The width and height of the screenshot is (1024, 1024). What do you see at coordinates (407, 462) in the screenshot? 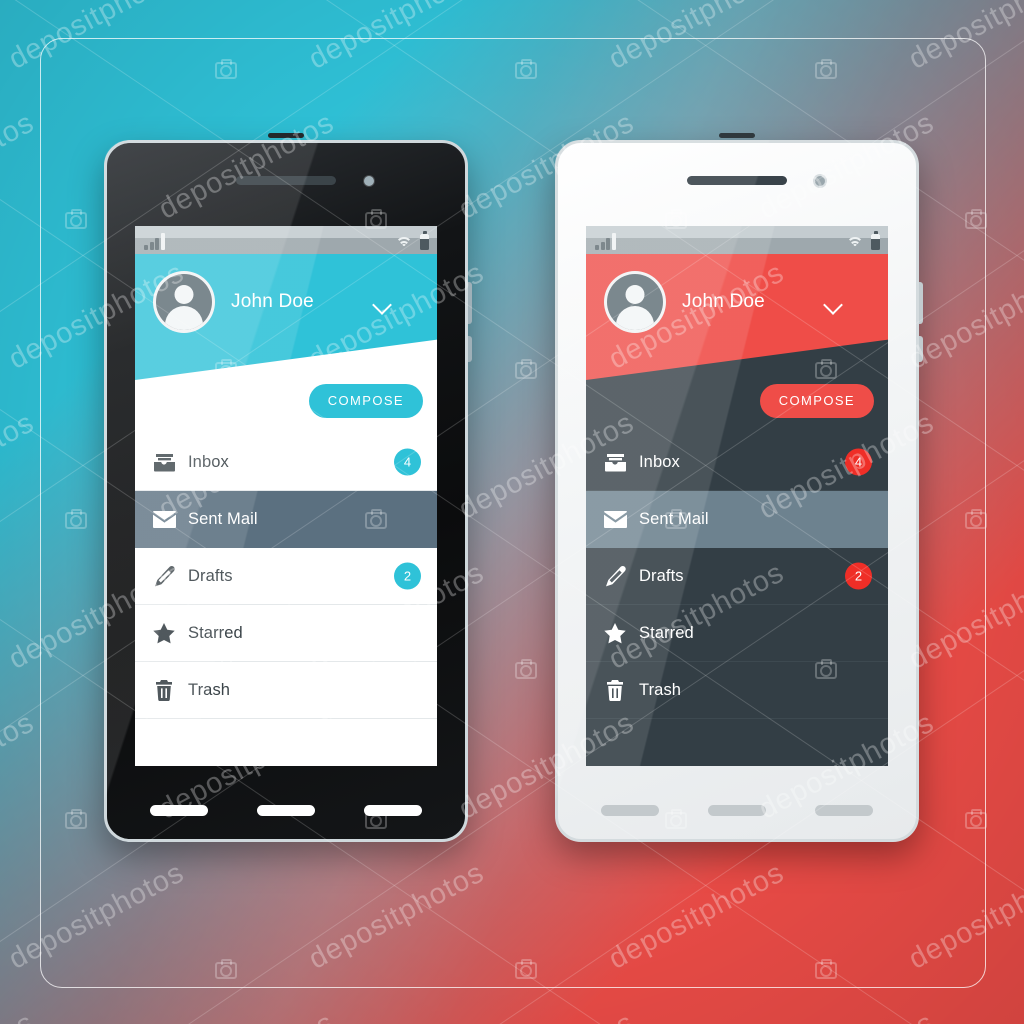
I see `status-badge: 4` at bounding box center [407, 462].